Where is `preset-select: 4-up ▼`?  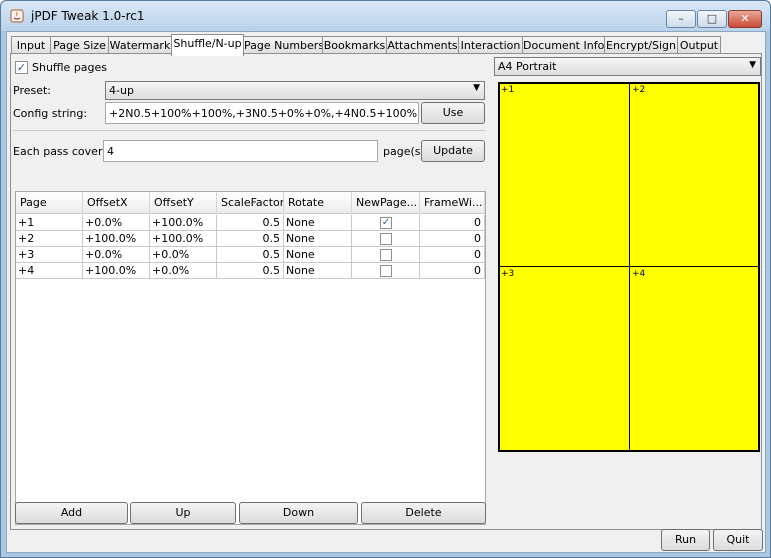
preset-select: 4-up ▼ is located at coordinates (295, 90).